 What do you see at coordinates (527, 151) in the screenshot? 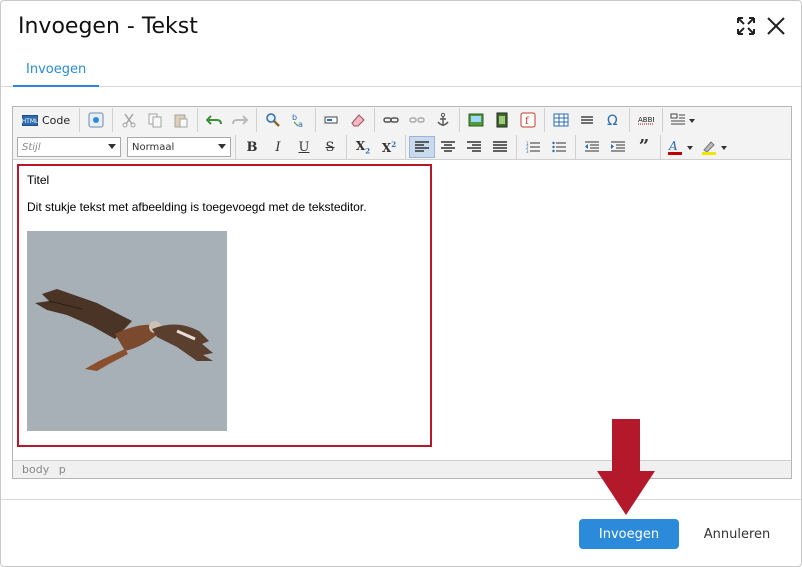
I see `svg-text: 3` at bounding box center [527, 151].